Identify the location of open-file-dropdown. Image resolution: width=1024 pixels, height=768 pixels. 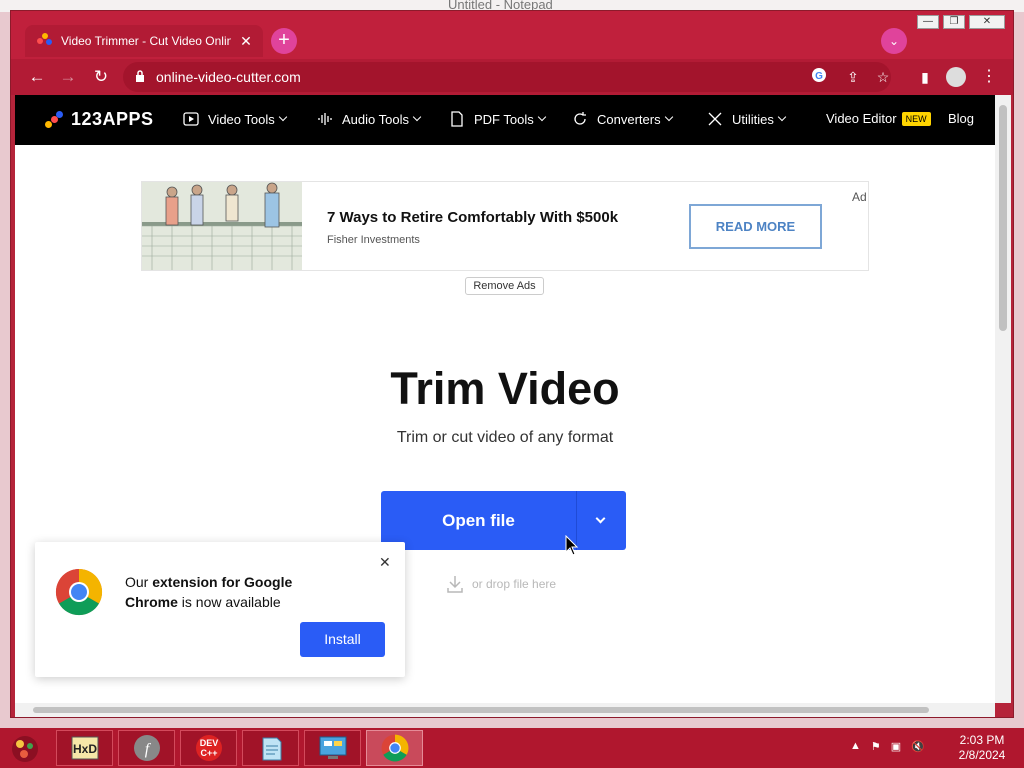
(601, 520).